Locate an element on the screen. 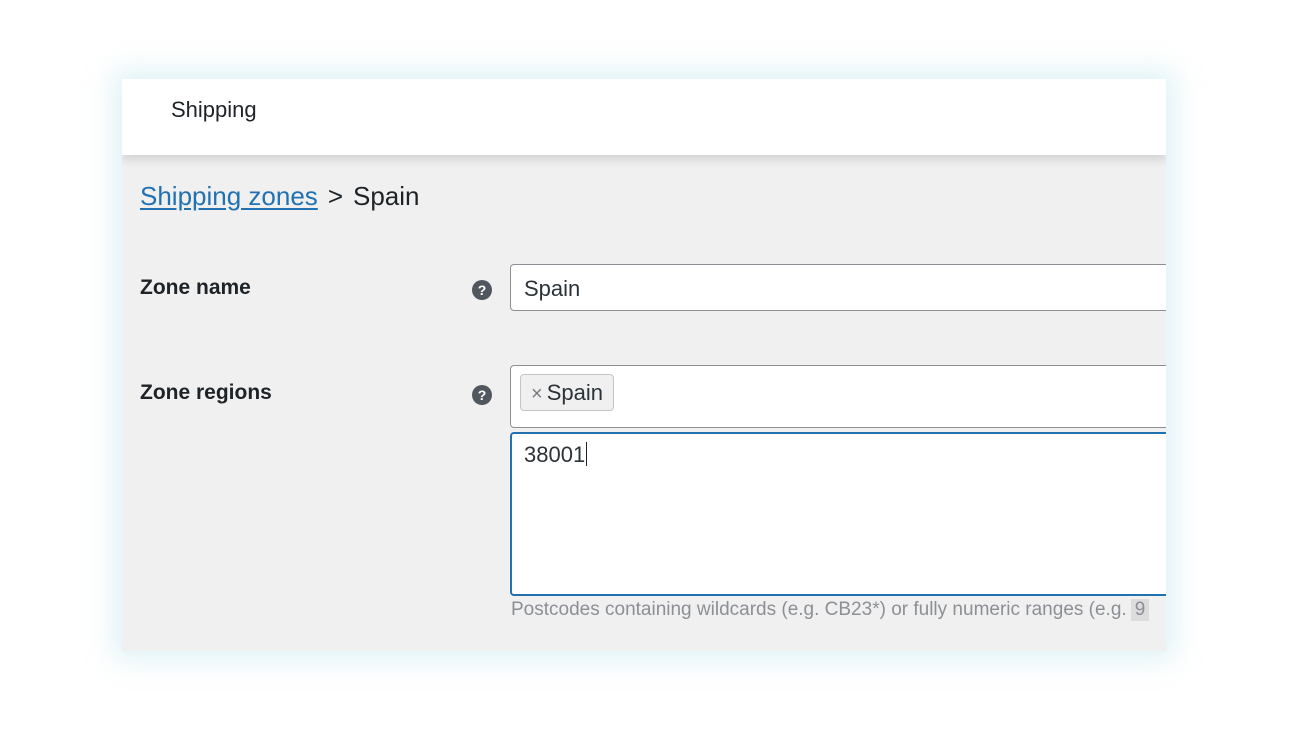 The width and height of the screenshot is (1300, 756). breadcrumb: Shipping zones > Spain is located at coordinates (280, 196).